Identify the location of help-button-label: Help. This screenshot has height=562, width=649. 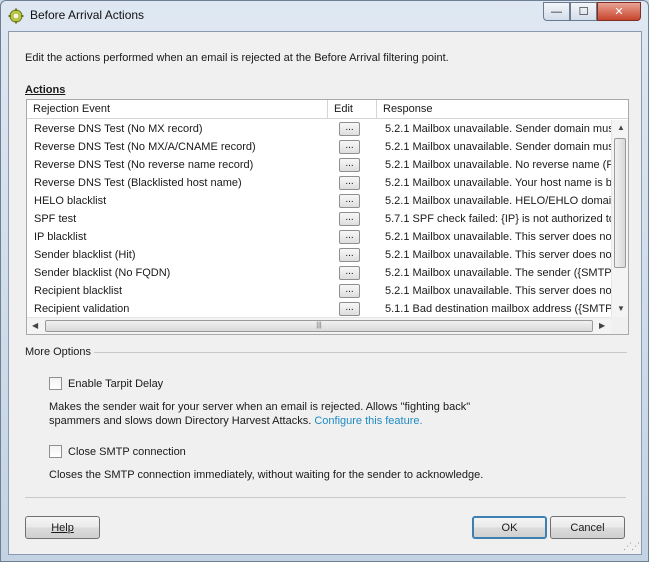
(62, 527).